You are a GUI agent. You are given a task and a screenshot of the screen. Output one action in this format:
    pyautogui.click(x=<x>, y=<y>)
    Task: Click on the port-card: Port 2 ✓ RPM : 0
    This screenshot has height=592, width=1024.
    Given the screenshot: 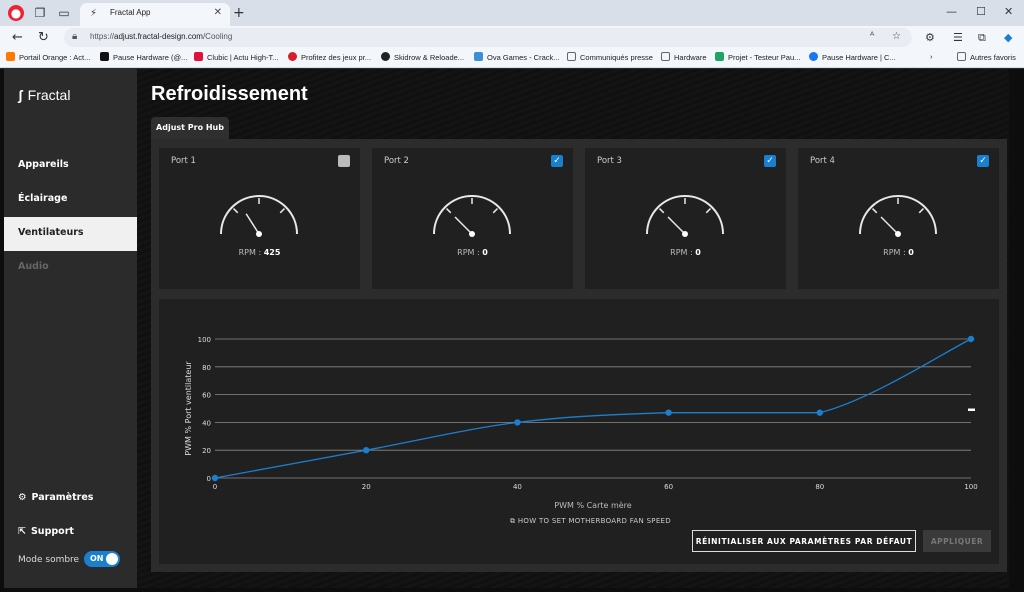 What is the action you would take?
    pyautogui.click(x=472, y=218)
    